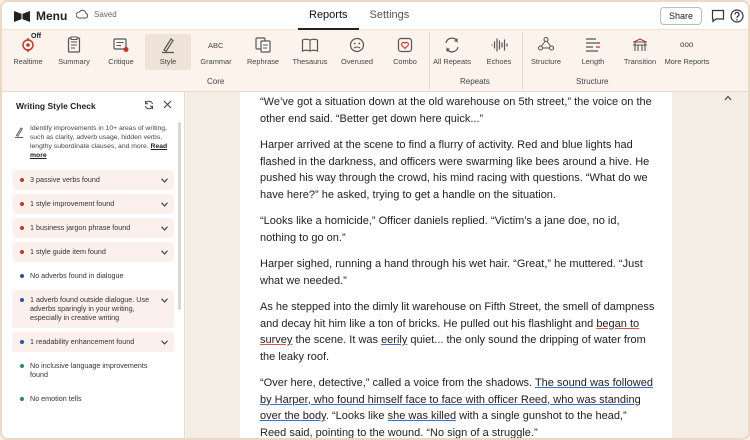  What do you see at coordinates (640, 44) in the screenshot?
I see `transition-icon` at bounding box center [640, 44].